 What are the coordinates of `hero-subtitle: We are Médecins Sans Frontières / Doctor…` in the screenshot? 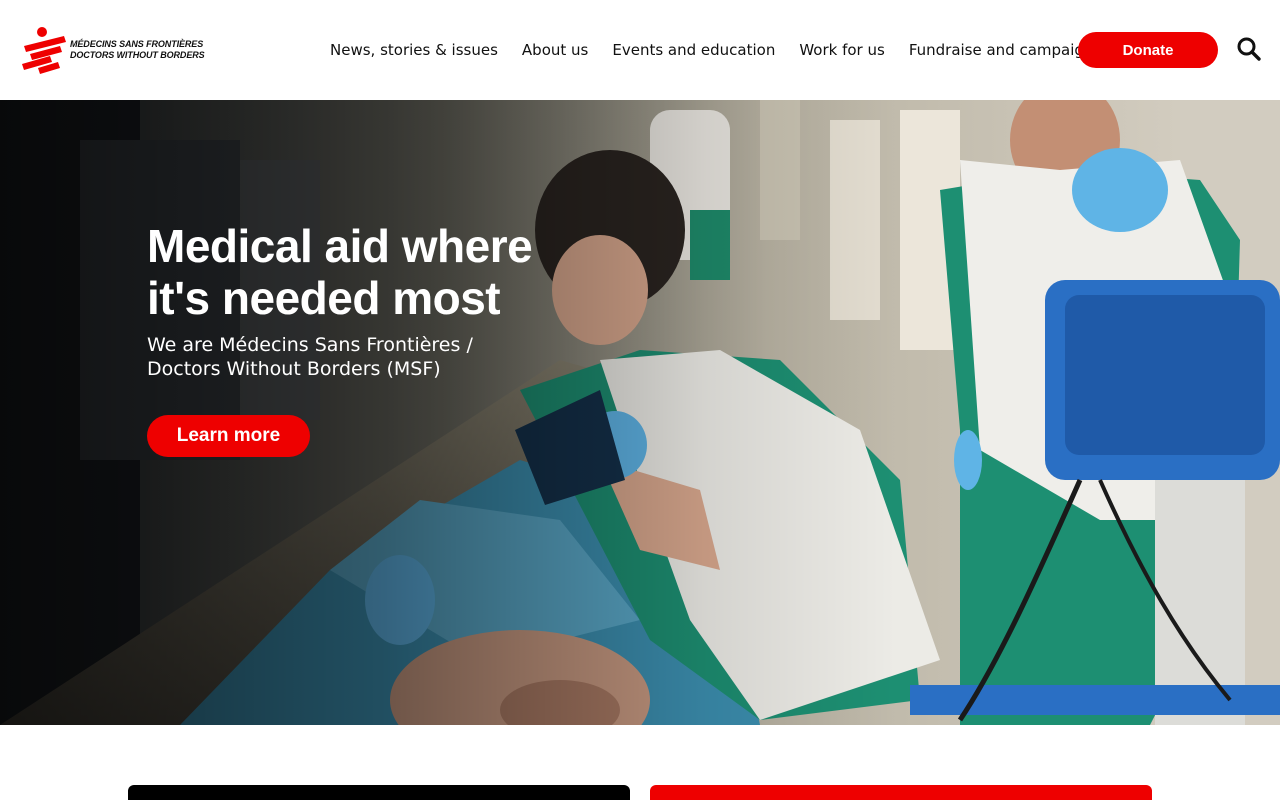 It's located at (310, 357).